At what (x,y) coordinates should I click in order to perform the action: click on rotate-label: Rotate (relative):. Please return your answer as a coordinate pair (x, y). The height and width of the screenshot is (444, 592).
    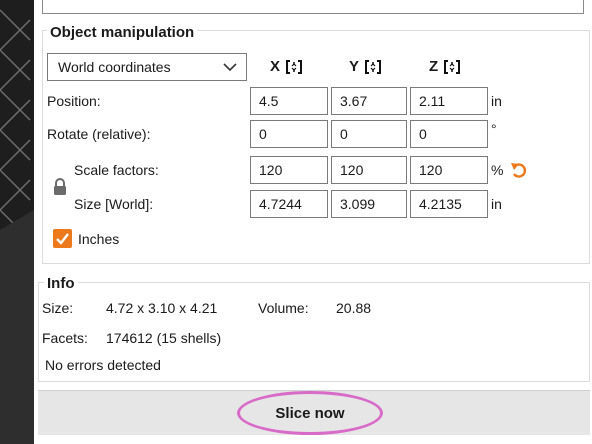
    Looking at the image, I should click on (99, 134).